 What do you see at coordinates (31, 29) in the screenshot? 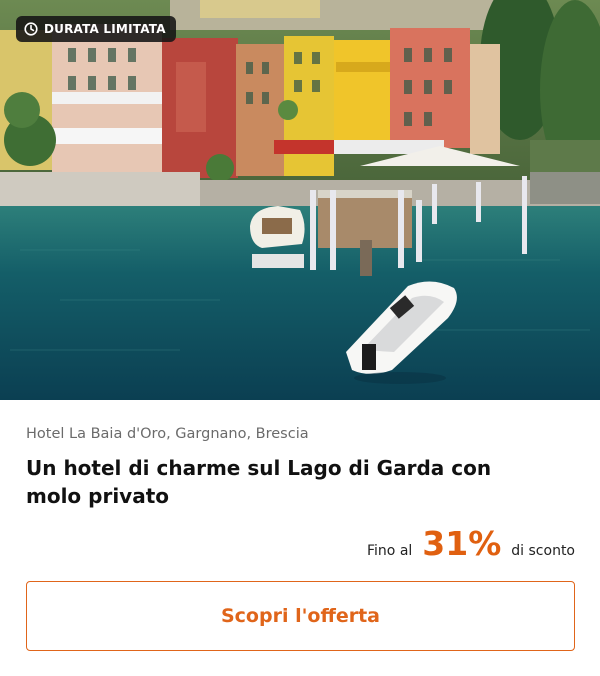
I see `clock-icon` at bounding box center [31, 29].